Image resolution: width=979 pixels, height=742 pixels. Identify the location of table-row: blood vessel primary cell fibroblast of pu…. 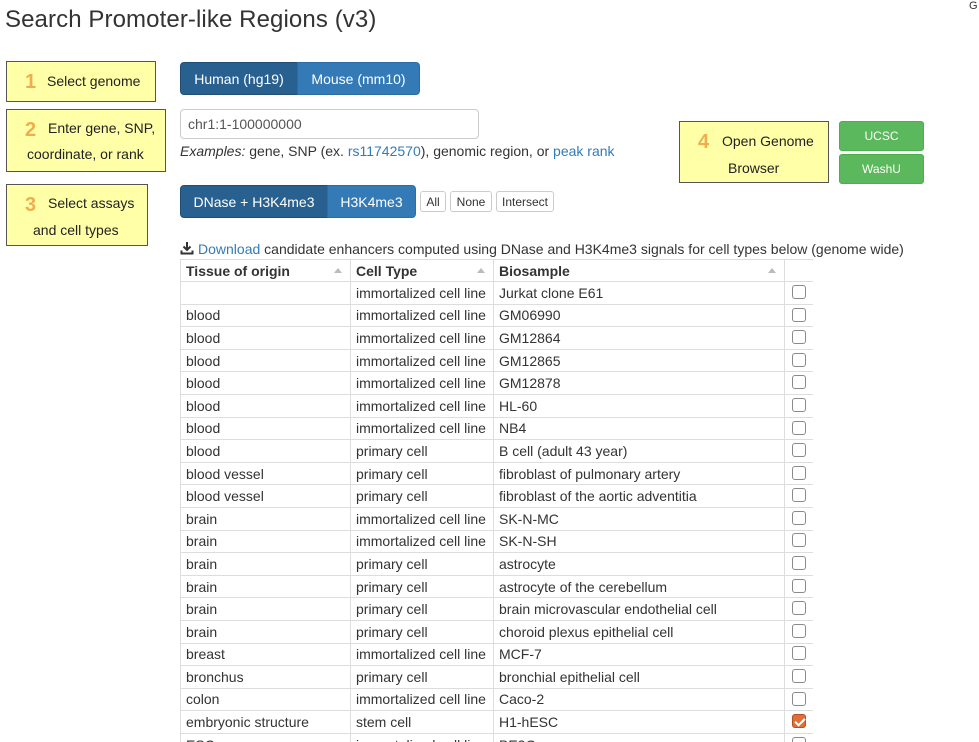
(496, 473).